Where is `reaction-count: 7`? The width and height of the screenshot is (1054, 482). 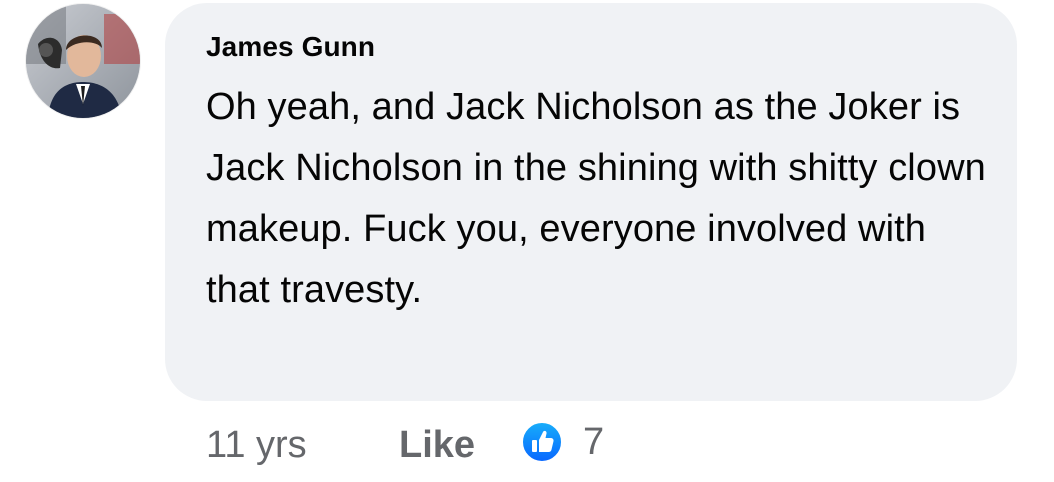 reaction-count: 7 is located at coordinates (594, 442).